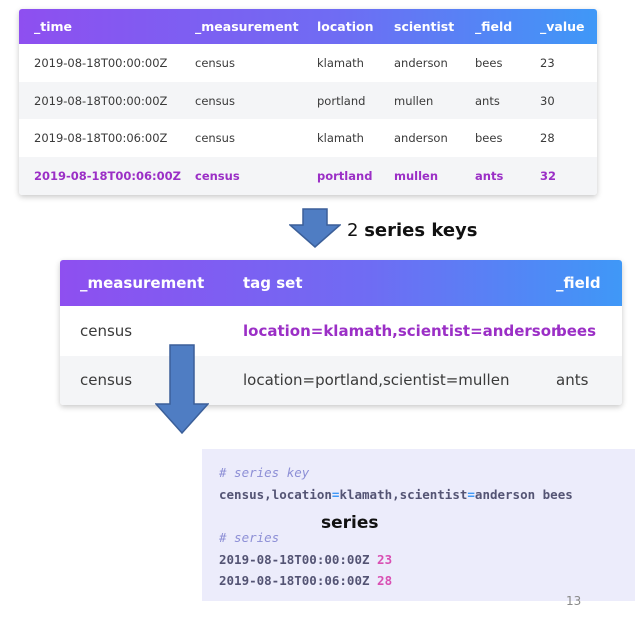  What do you see at coordinates (376, 380) in the screenshot?
I see `cell-tag-set: location=portland,scientist=mullen` at bounding box center [376, 380].